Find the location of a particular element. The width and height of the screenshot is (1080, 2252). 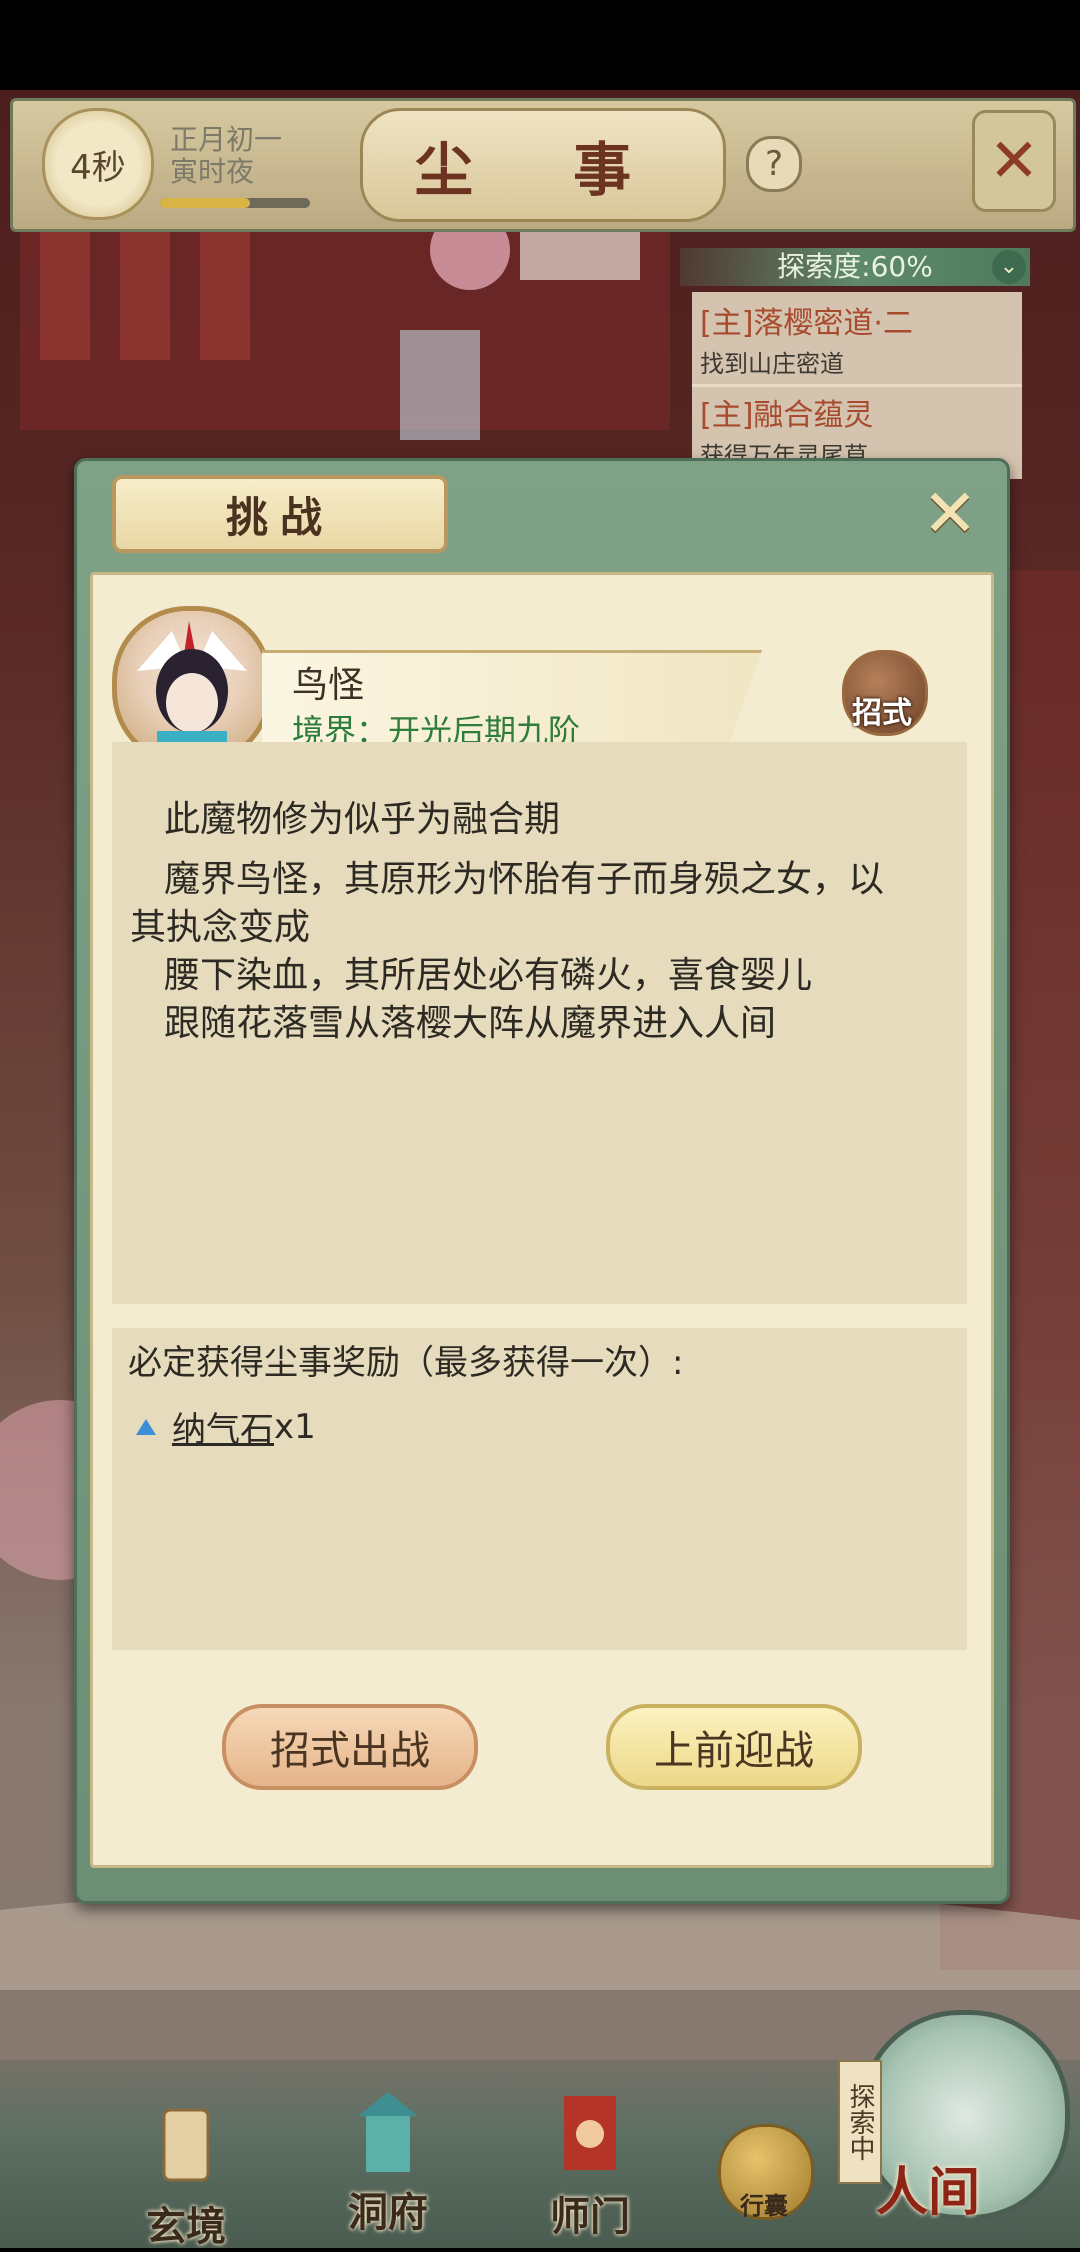

close-page-button: ✕ is located at coordinates (1014, 161).